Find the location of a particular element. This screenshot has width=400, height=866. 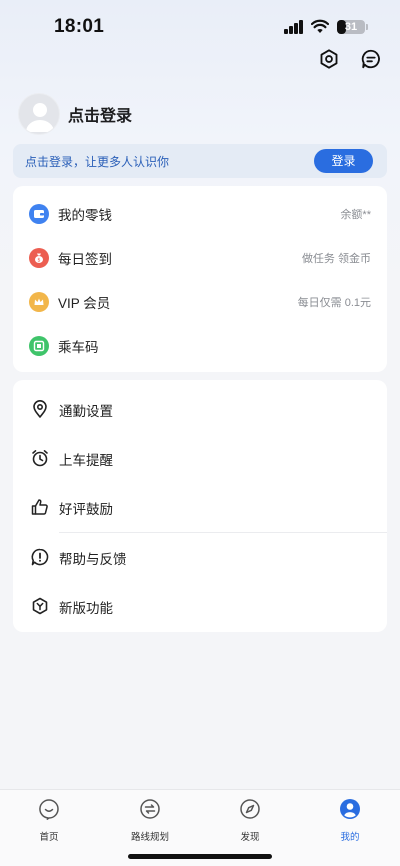

status-time: 18:01 is located at coordinates (79, 26).